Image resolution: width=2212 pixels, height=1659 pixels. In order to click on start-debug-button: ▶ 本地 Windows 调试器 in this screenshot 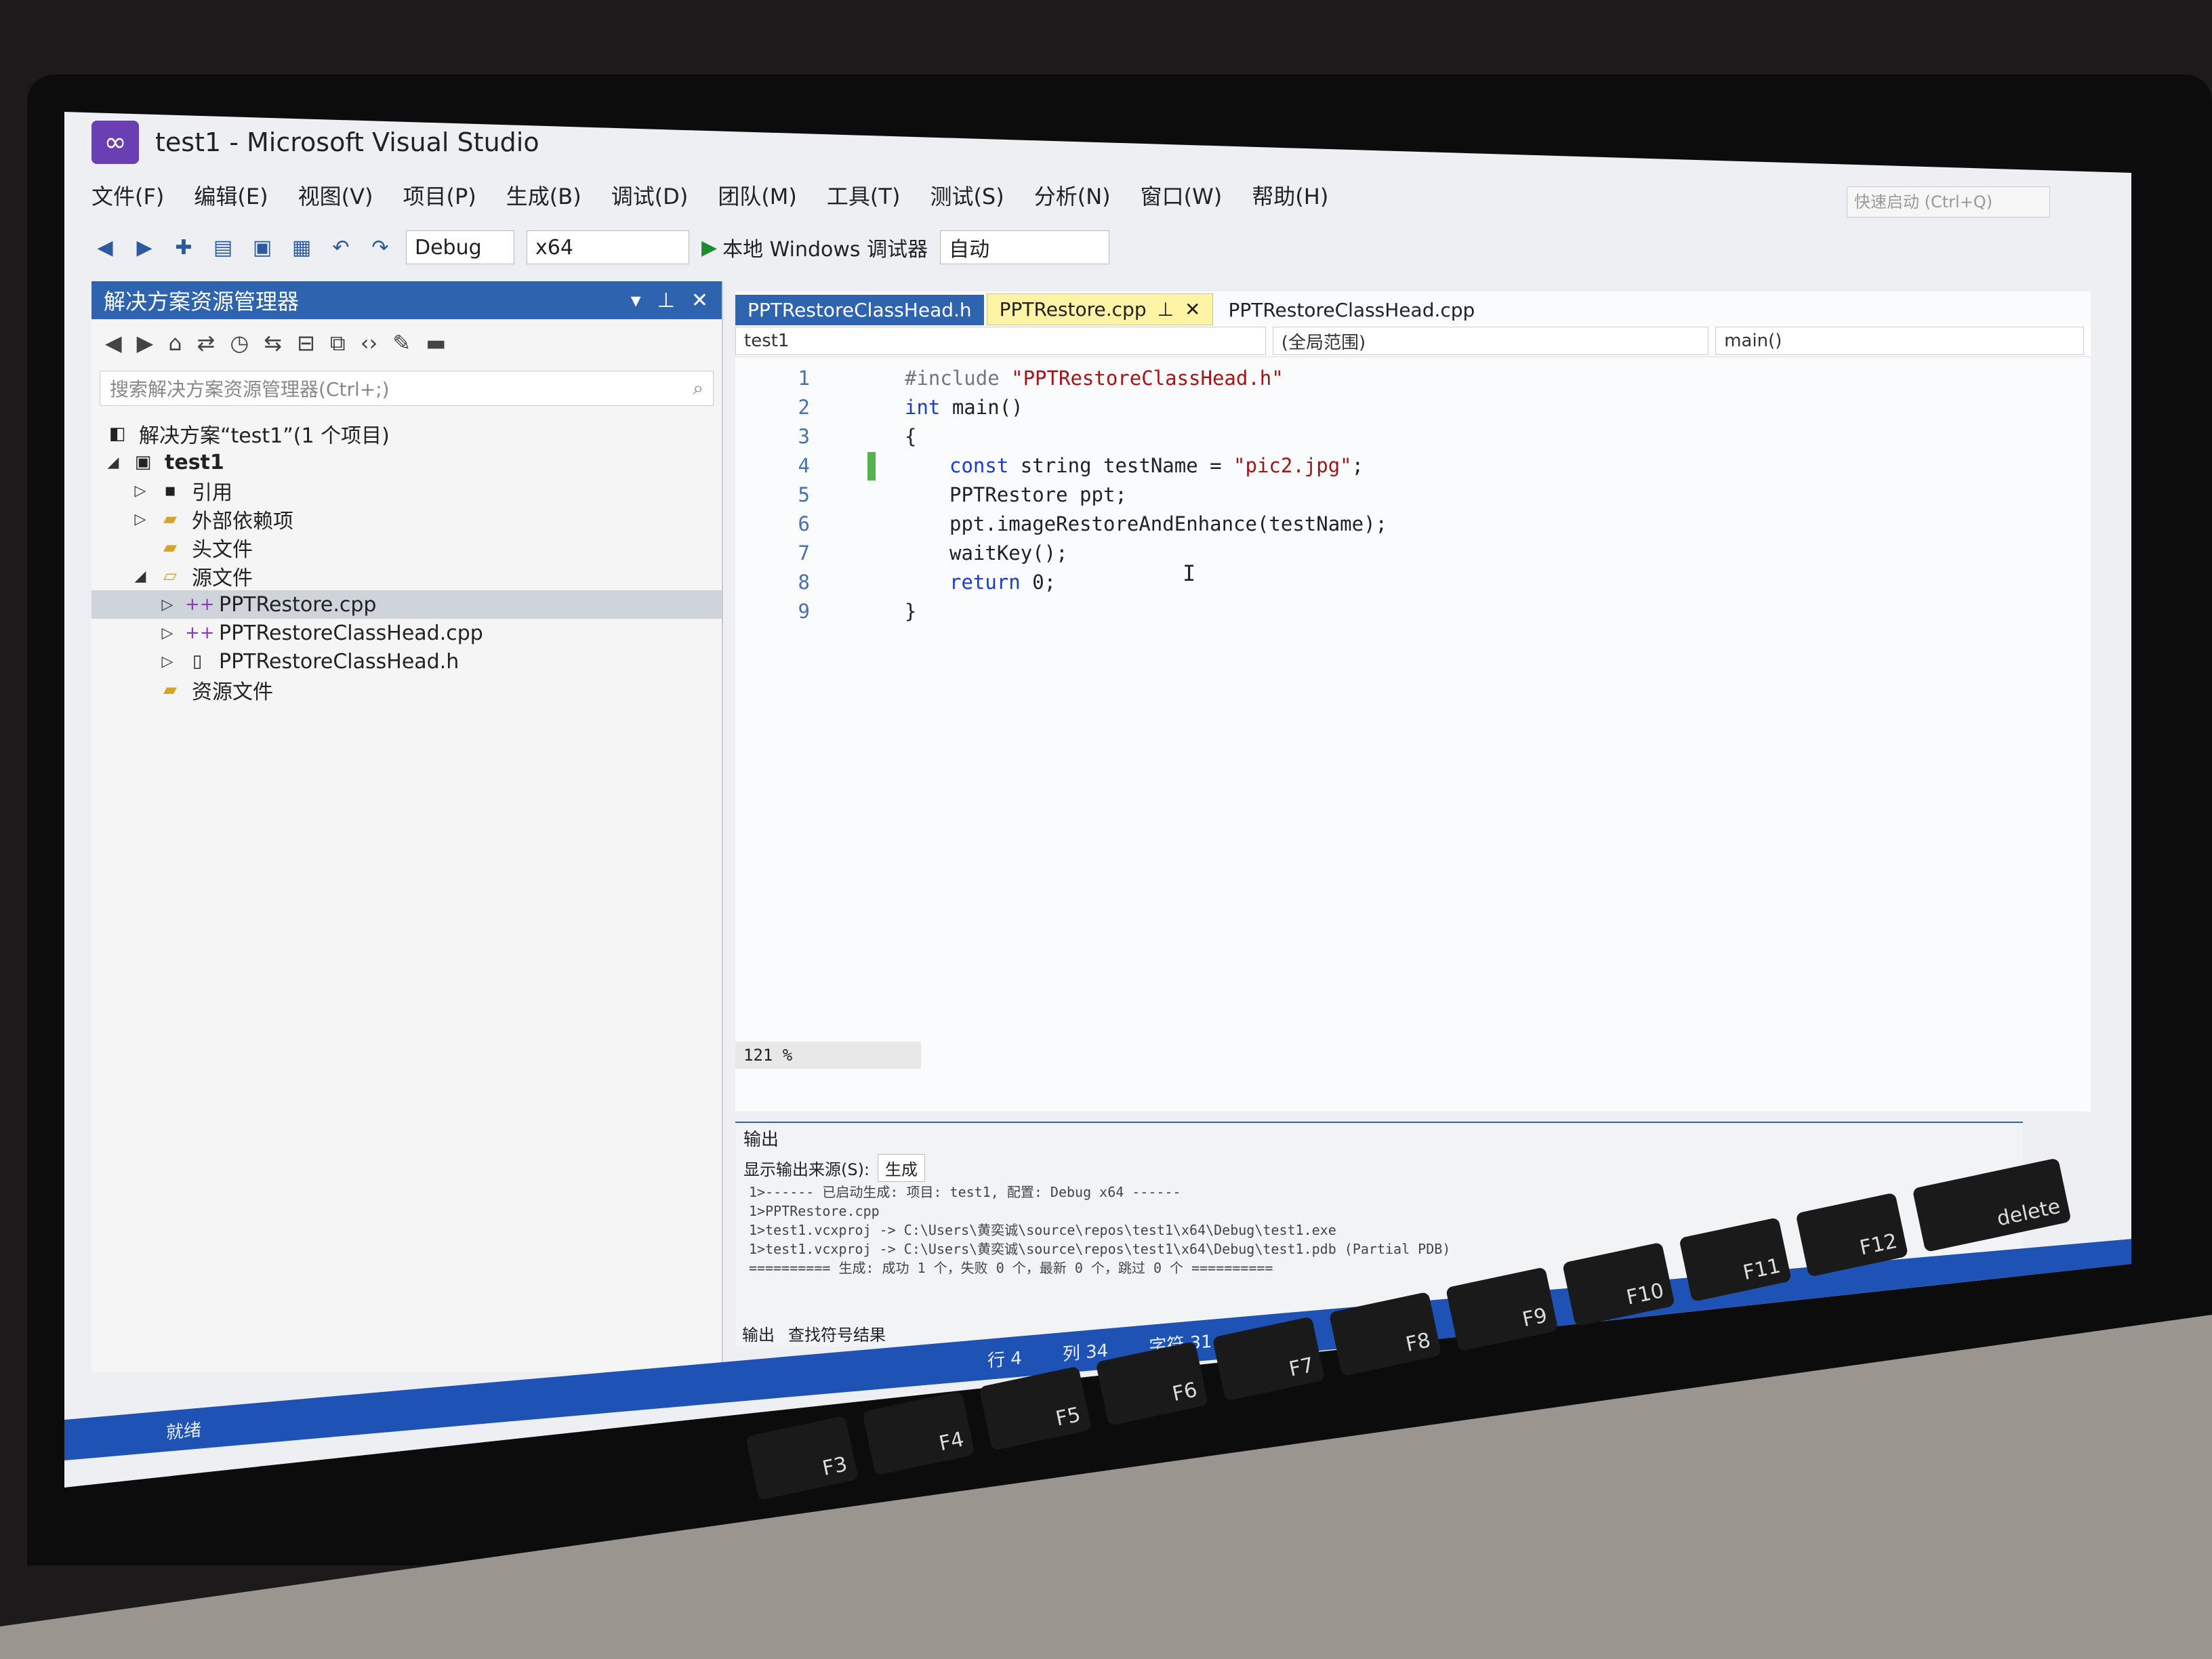, I will do `click(814, 247)`.